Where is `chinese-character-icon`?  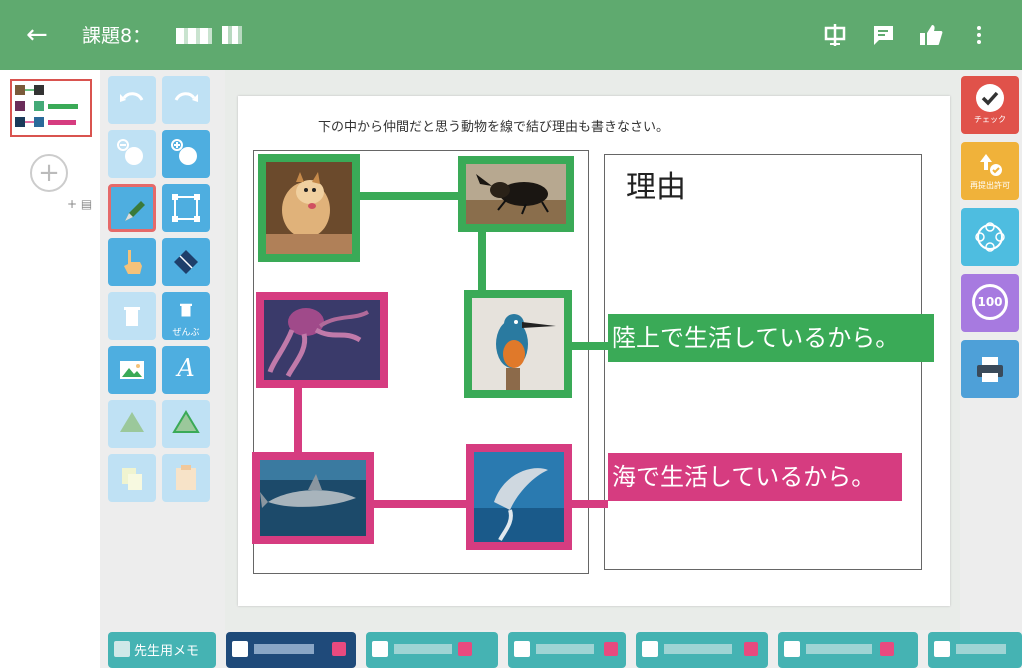
chinese-character-icon is located at coordinates (835, 35).